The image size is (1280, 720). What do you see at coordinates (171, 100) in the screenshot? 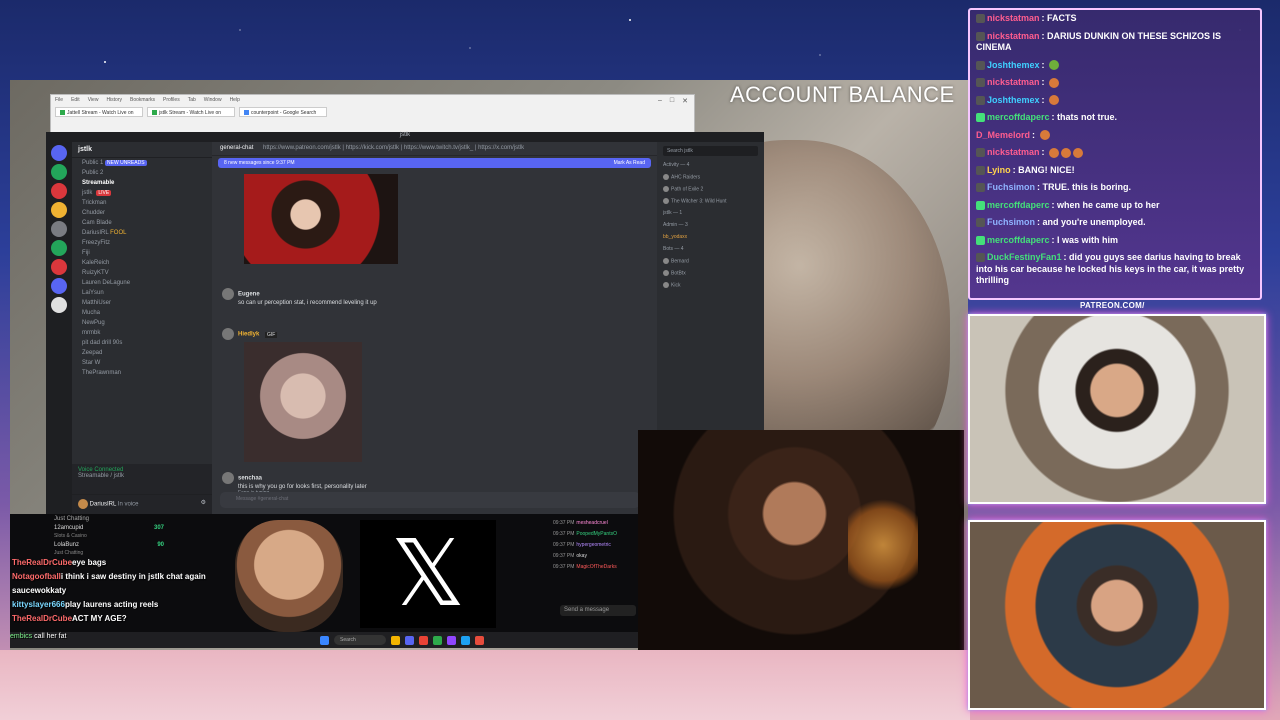
I see `menu-item: Profiles` at bounding box center [171, 100].